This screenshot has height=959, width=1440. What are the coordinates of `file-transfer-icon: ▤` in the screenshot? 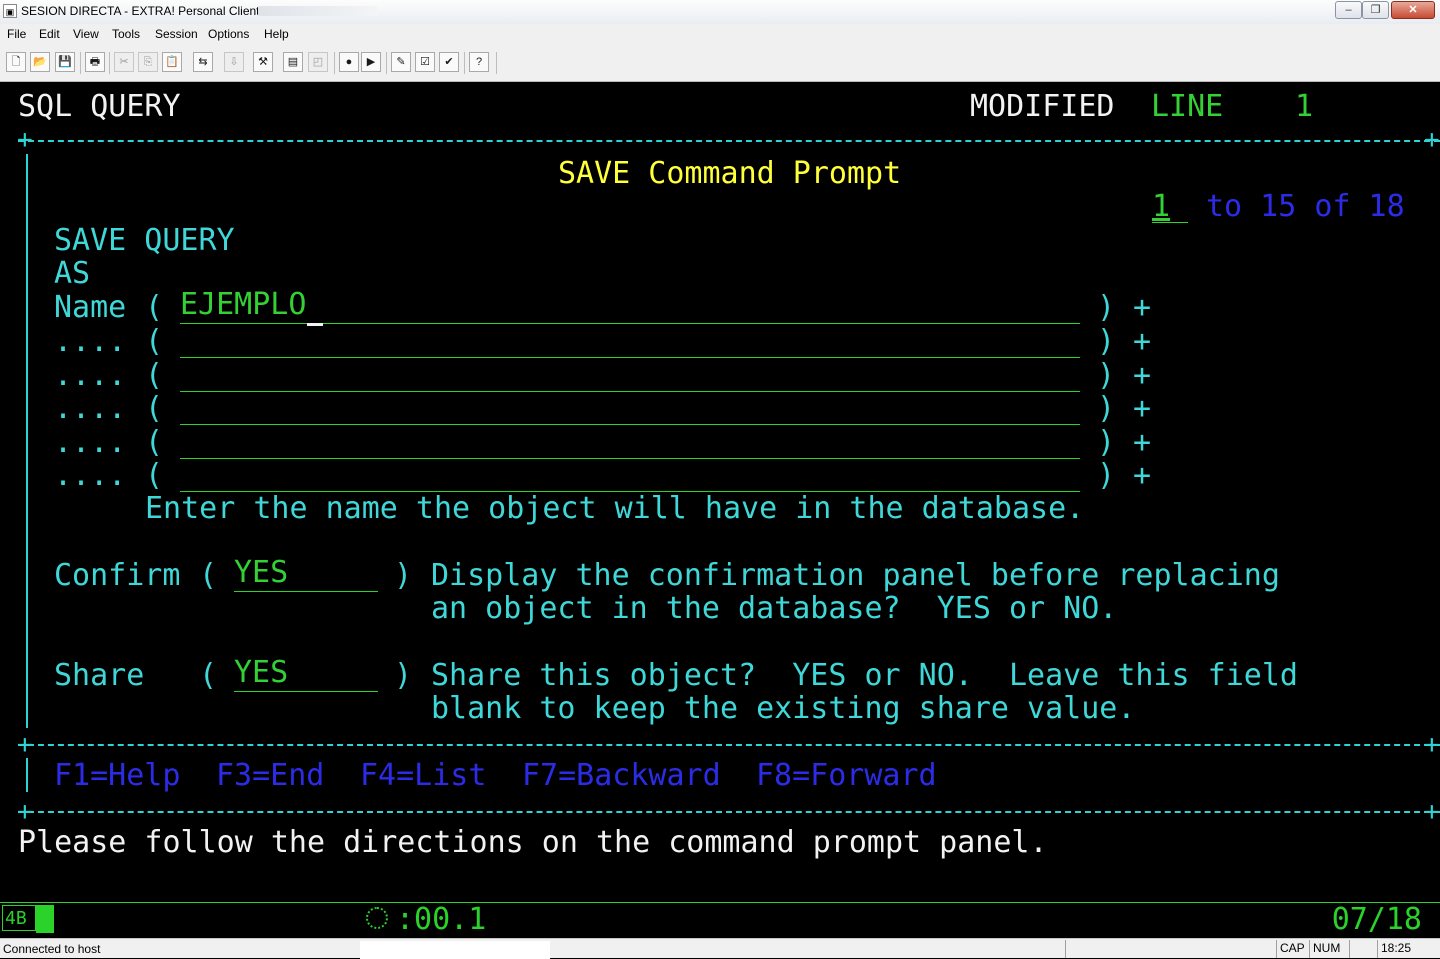 It's located at (293, 62).